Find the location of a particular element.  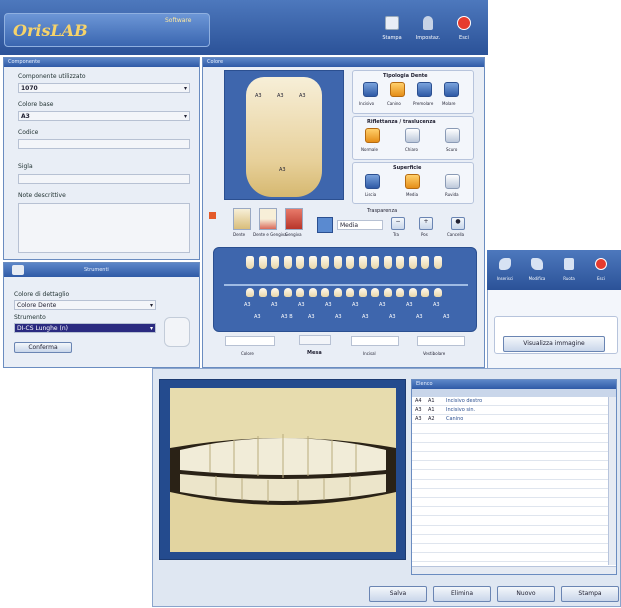

mesa-field is located at coordinates (315, 340).